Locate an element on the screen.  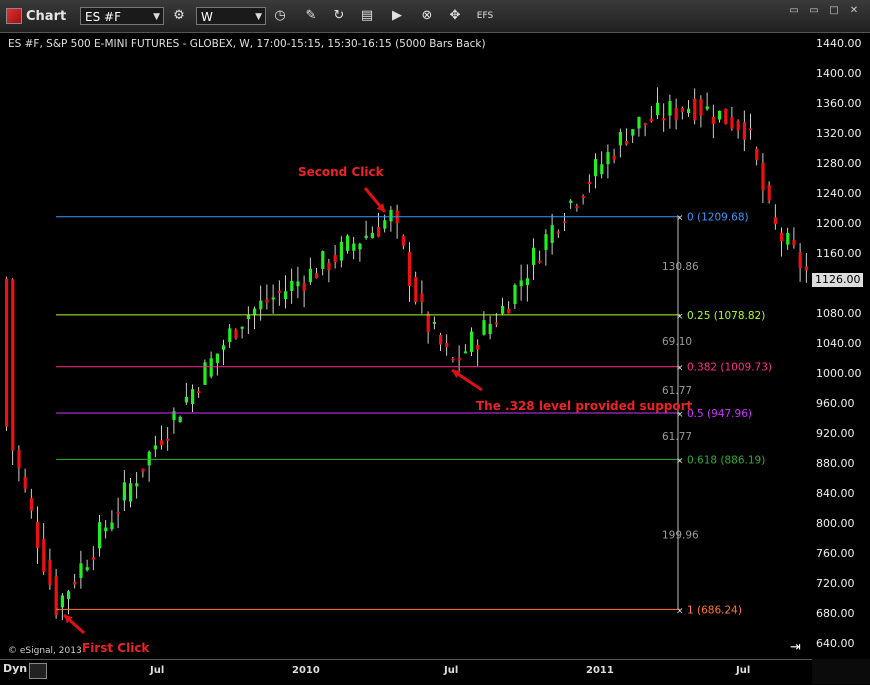
price-tick-label: 1440.00 is located at coordinates (839, 43).